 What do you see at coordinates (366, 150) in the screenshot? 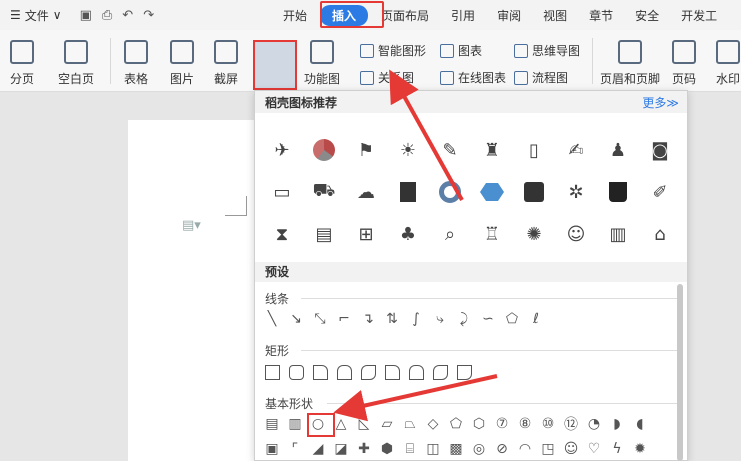
I see `flag-icon: ⚑` at bounding box center [366, 150].